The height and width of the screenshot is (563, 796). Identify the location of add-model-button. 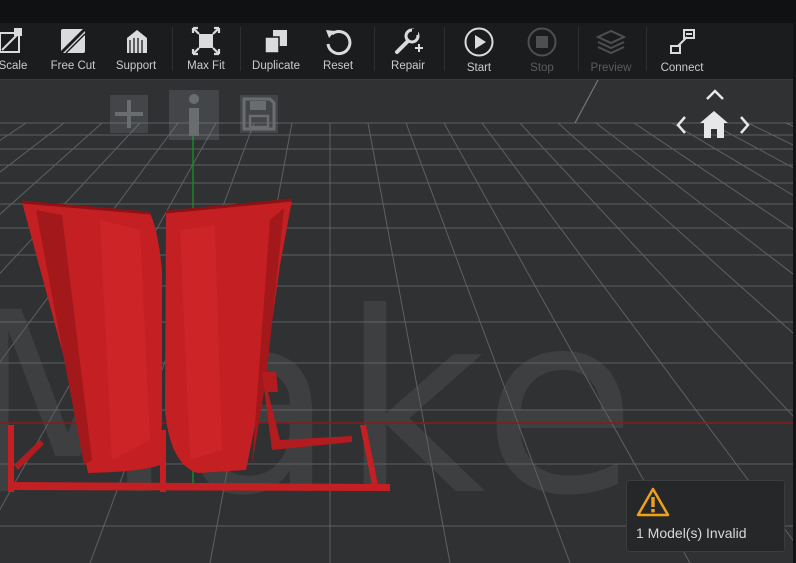
(129, 114).